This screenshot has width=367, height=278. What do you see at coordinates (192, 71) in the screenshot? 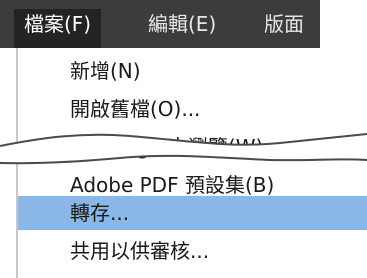
I see `menu-item-new: 新增(N)` at bounding box center [192, 71].